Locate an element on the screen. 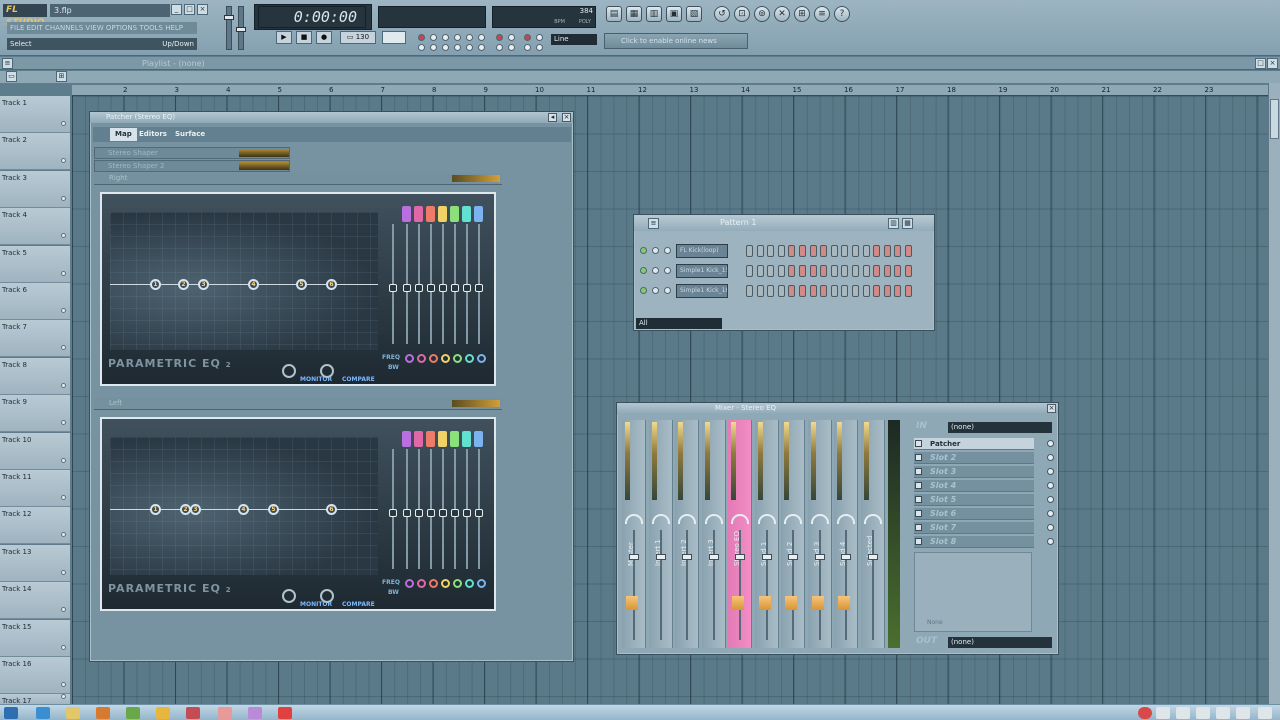  playlist-window-icon: ▤ is located at coordinates (614, 14).